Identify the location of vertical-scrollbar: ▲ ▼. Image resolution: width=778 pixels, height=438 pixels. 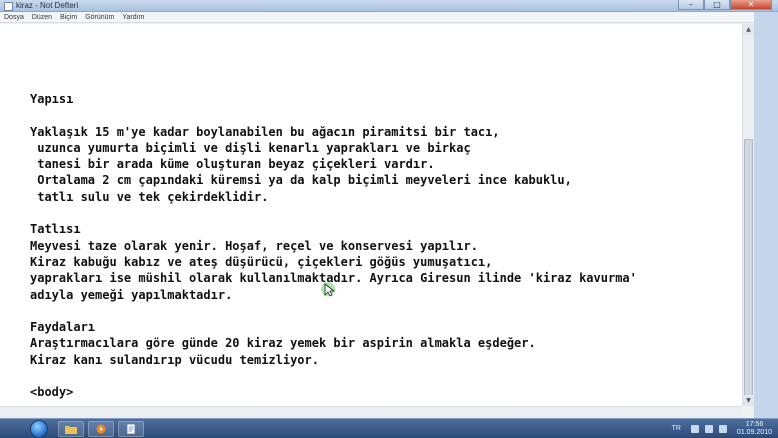
(748, 215).